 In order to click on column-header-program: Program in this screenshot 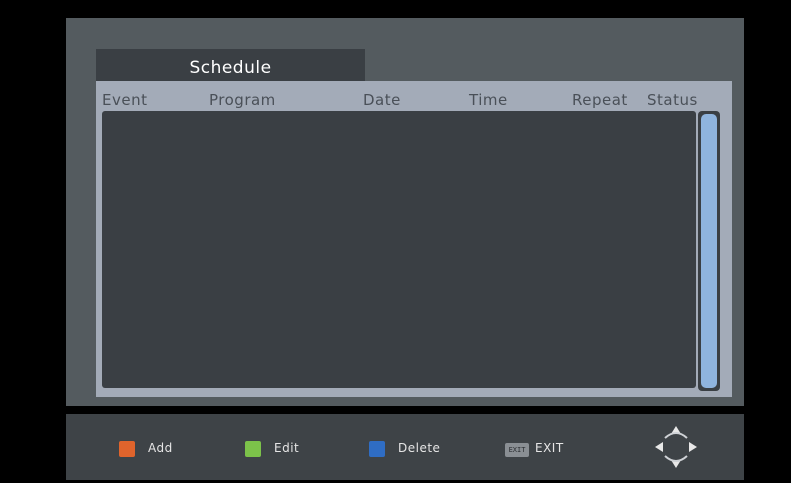, I will do `click(242, 100)`.